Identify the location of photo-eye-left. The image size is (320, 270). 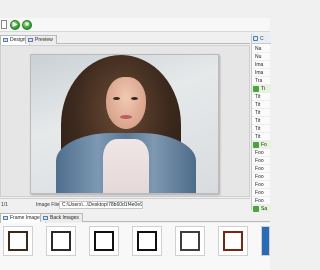
(116, 98).